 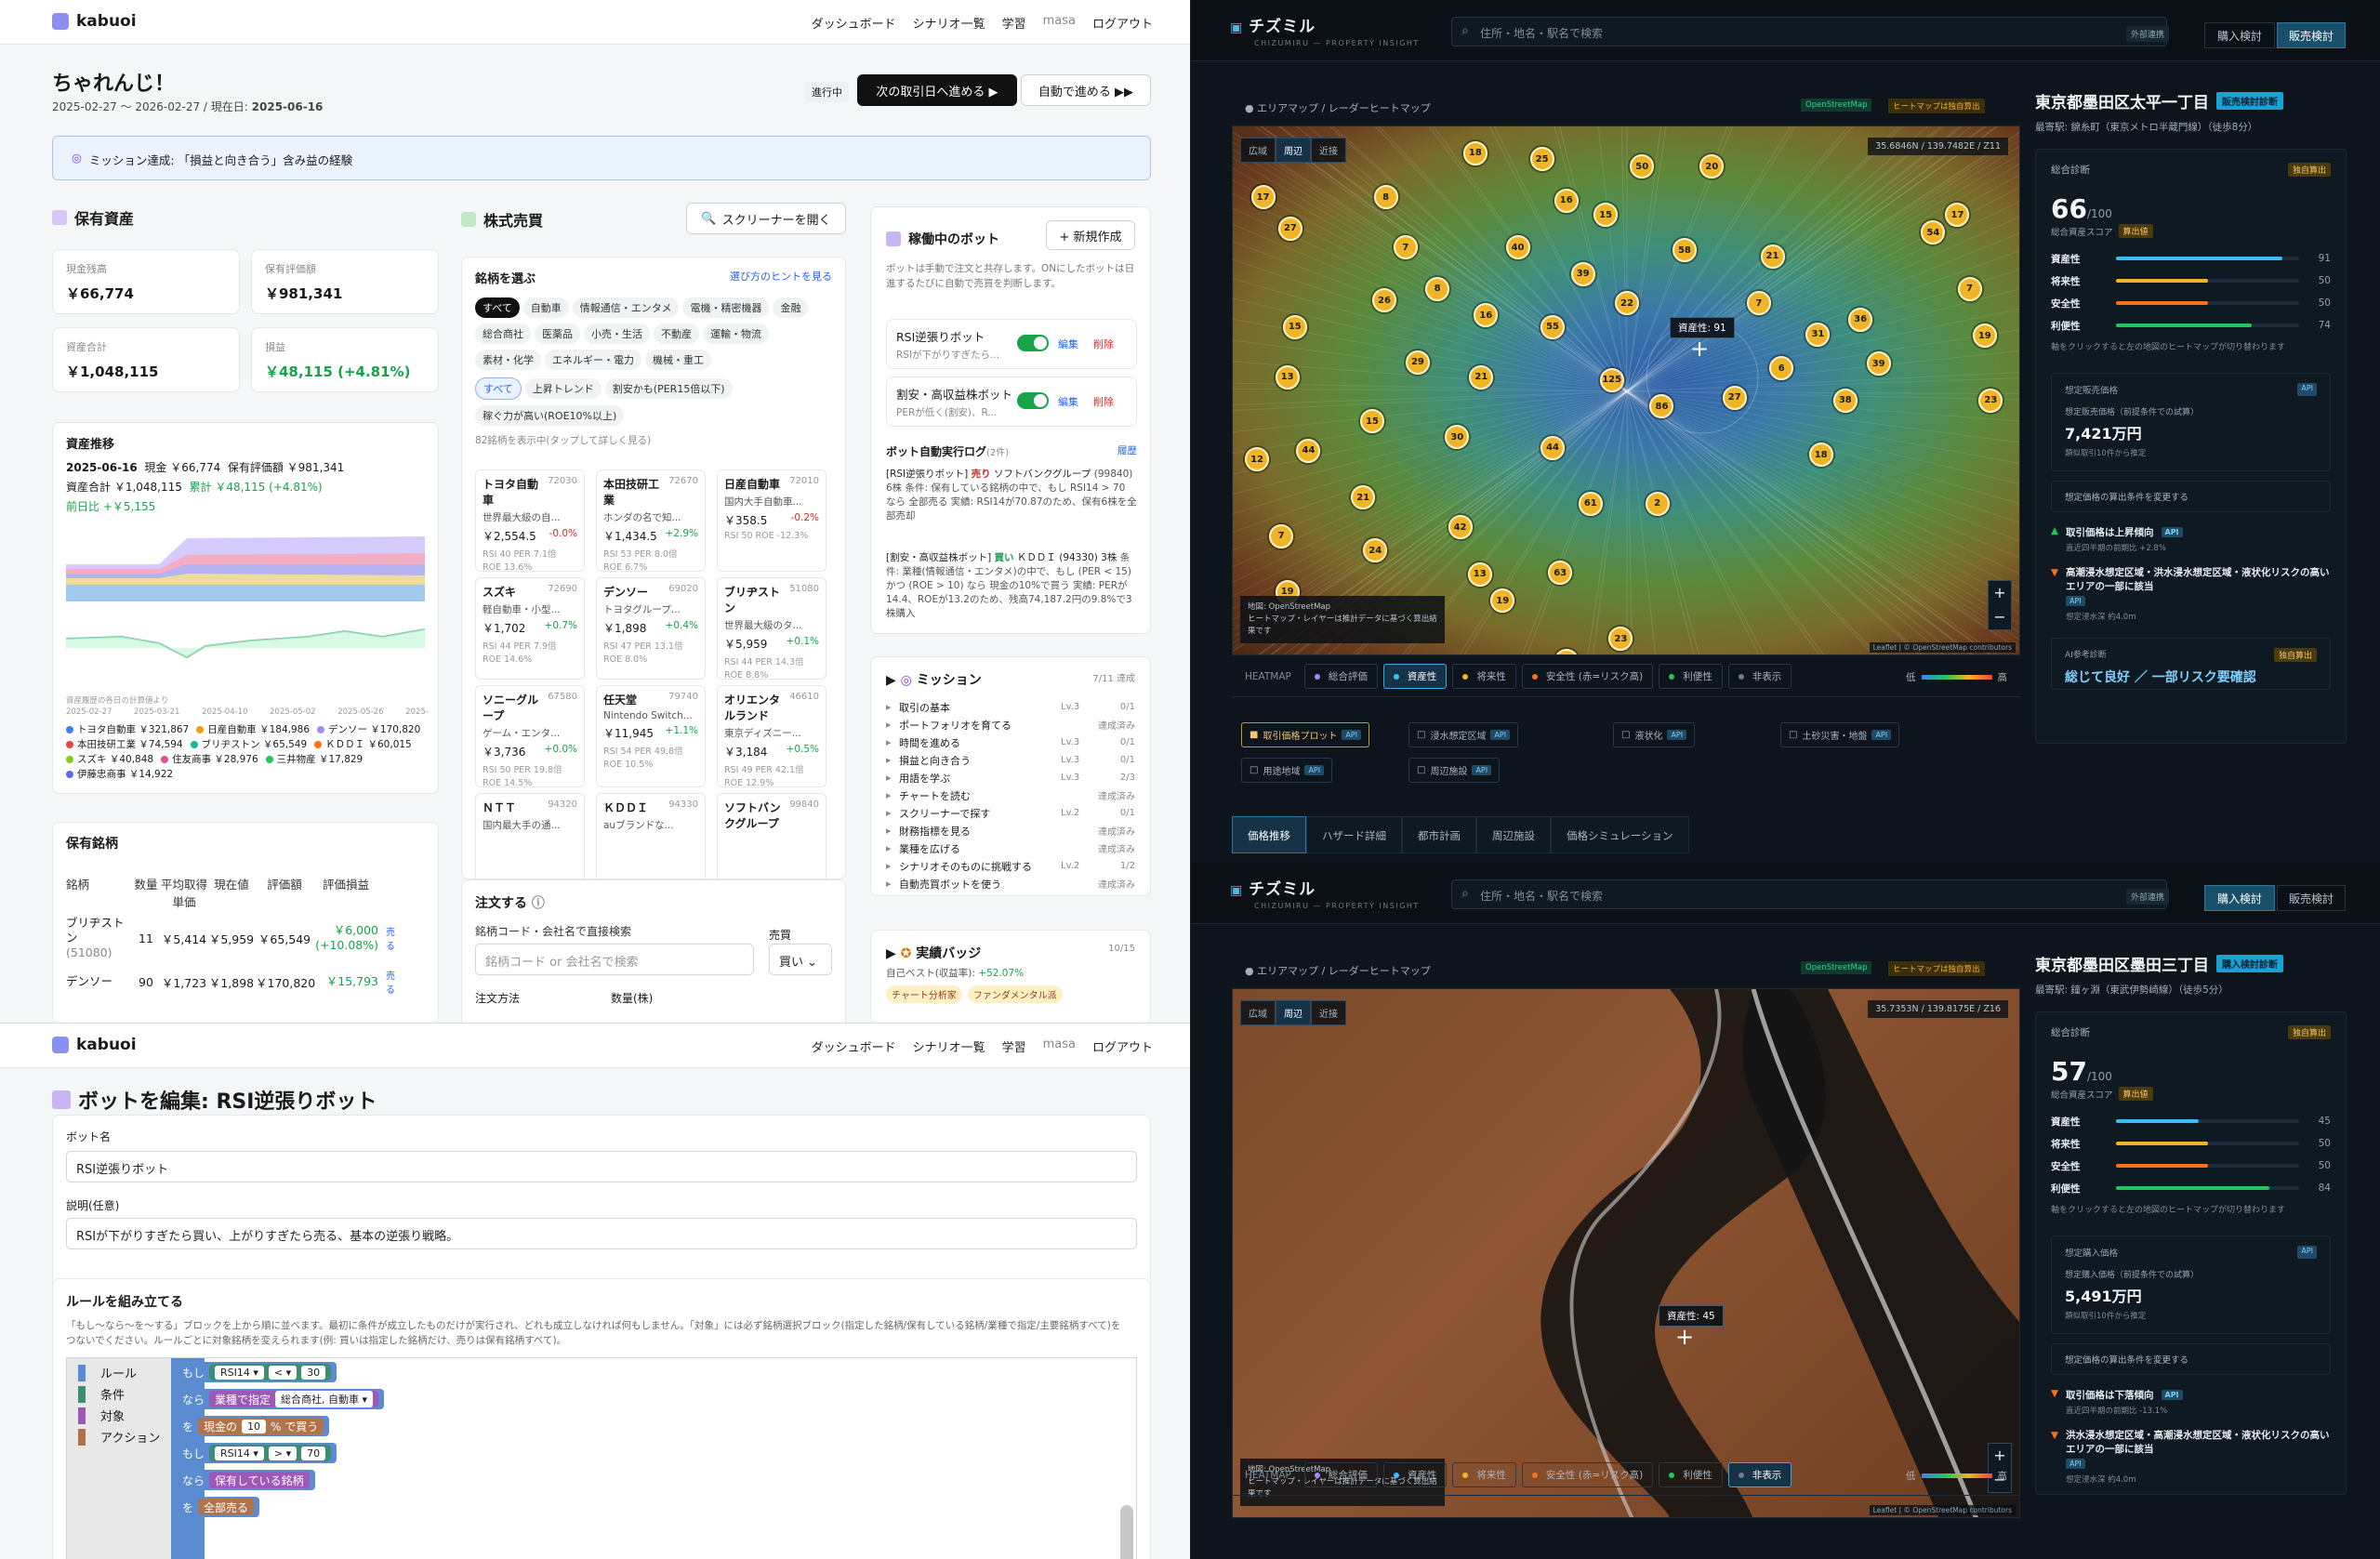 I want to click on filter-chip: すべて, so click(x=498, y=388).